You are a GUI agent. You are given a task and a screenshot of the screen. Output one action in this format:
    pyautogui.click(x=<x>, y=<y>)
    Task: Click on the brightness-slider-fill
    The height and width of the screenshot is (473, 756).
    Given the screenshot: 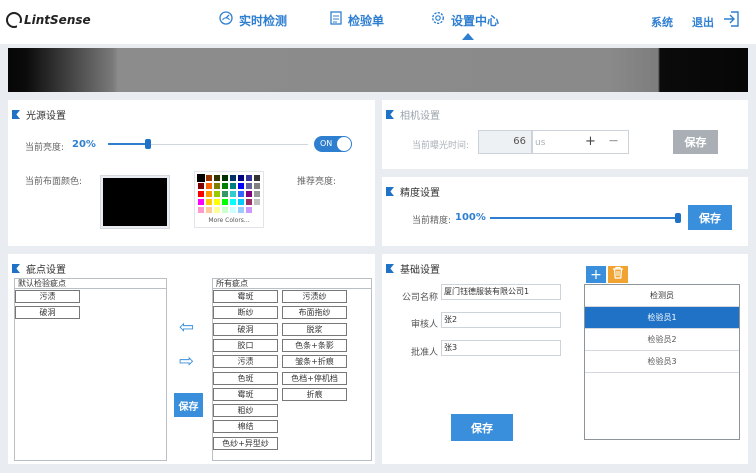 What is the action you would take?
    pyautogui.click(x=128, y=144)
    